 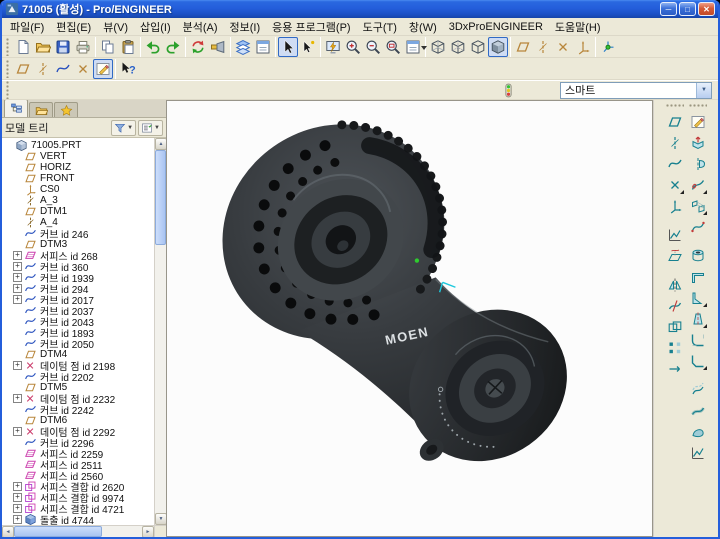 I want to click on menu-edit: 편집(E), so click(x=73, y=27).